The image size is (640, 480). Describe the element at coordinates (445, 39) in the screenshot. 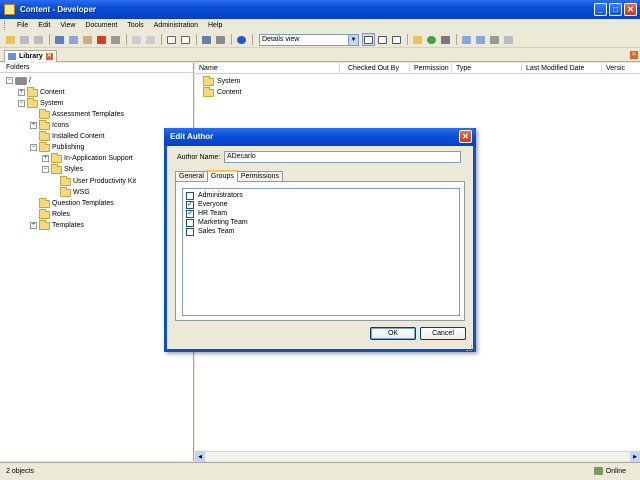

I see `filter-icon` at that location.